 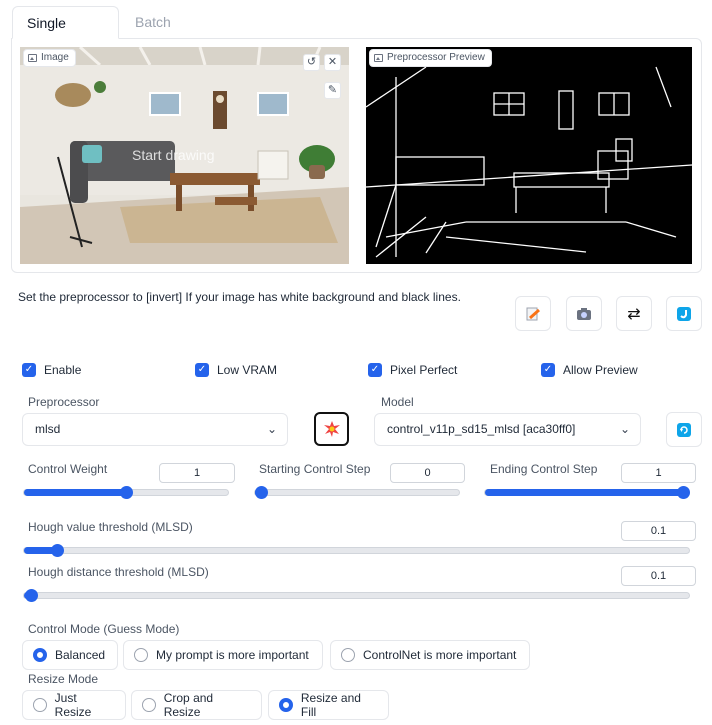 I want to click on camera-icon, so click(x=584, y=313).